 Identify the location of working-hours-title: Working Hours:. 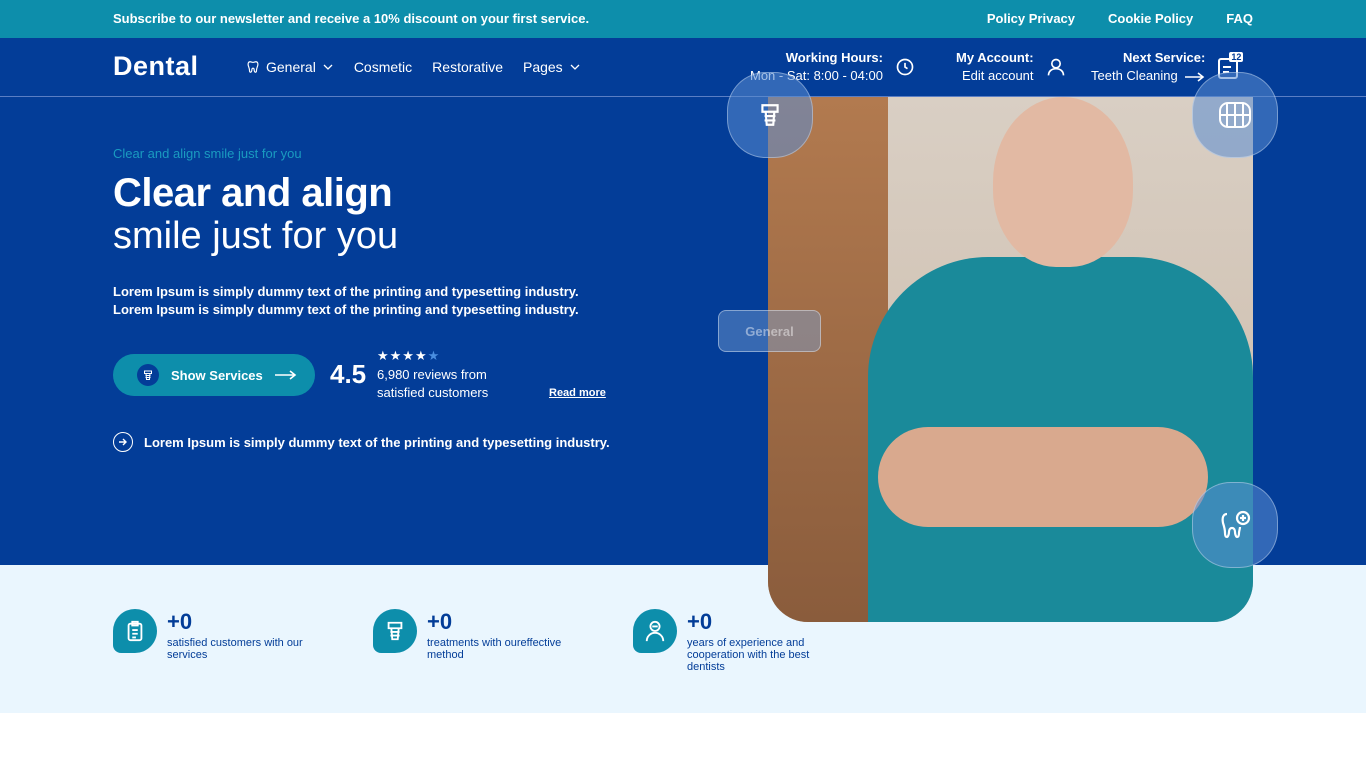
(834, 57).